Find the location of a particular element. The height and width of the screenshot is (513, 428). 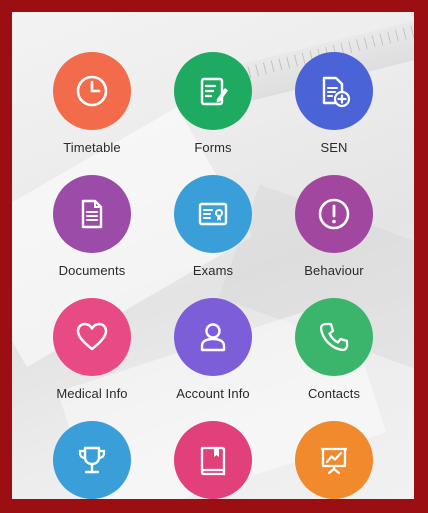

document-plus-icon is located at coordinates (336, 92).